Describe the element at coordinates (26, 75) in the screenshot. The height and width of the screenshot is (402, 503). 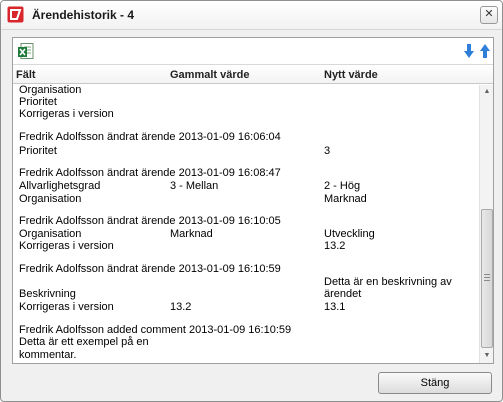
I see `column-header-field: Fält` at that location.